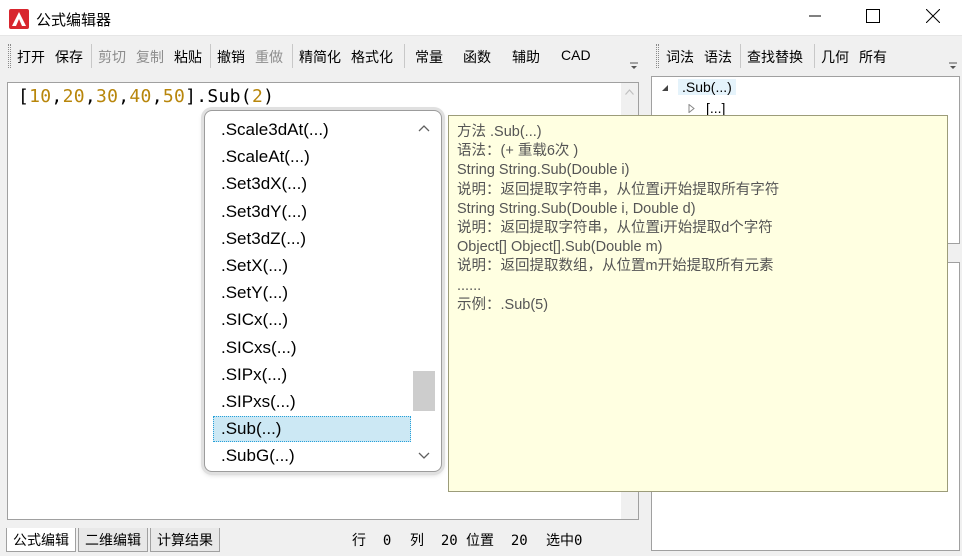 This screenshot has height=556, width=962. I want to click on bottom-tabs: 公式编辑 二维编辑 计算结果, so click(114, 540).